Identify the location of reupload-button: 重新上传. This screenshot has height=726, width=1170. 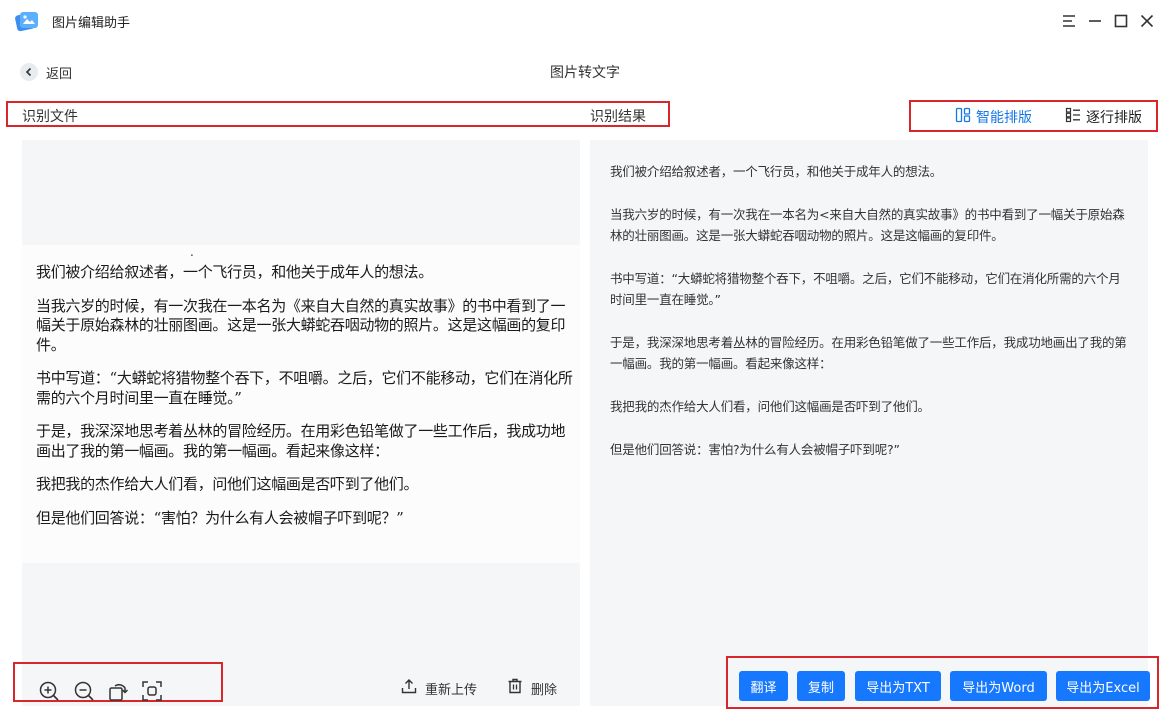
(439, 688).